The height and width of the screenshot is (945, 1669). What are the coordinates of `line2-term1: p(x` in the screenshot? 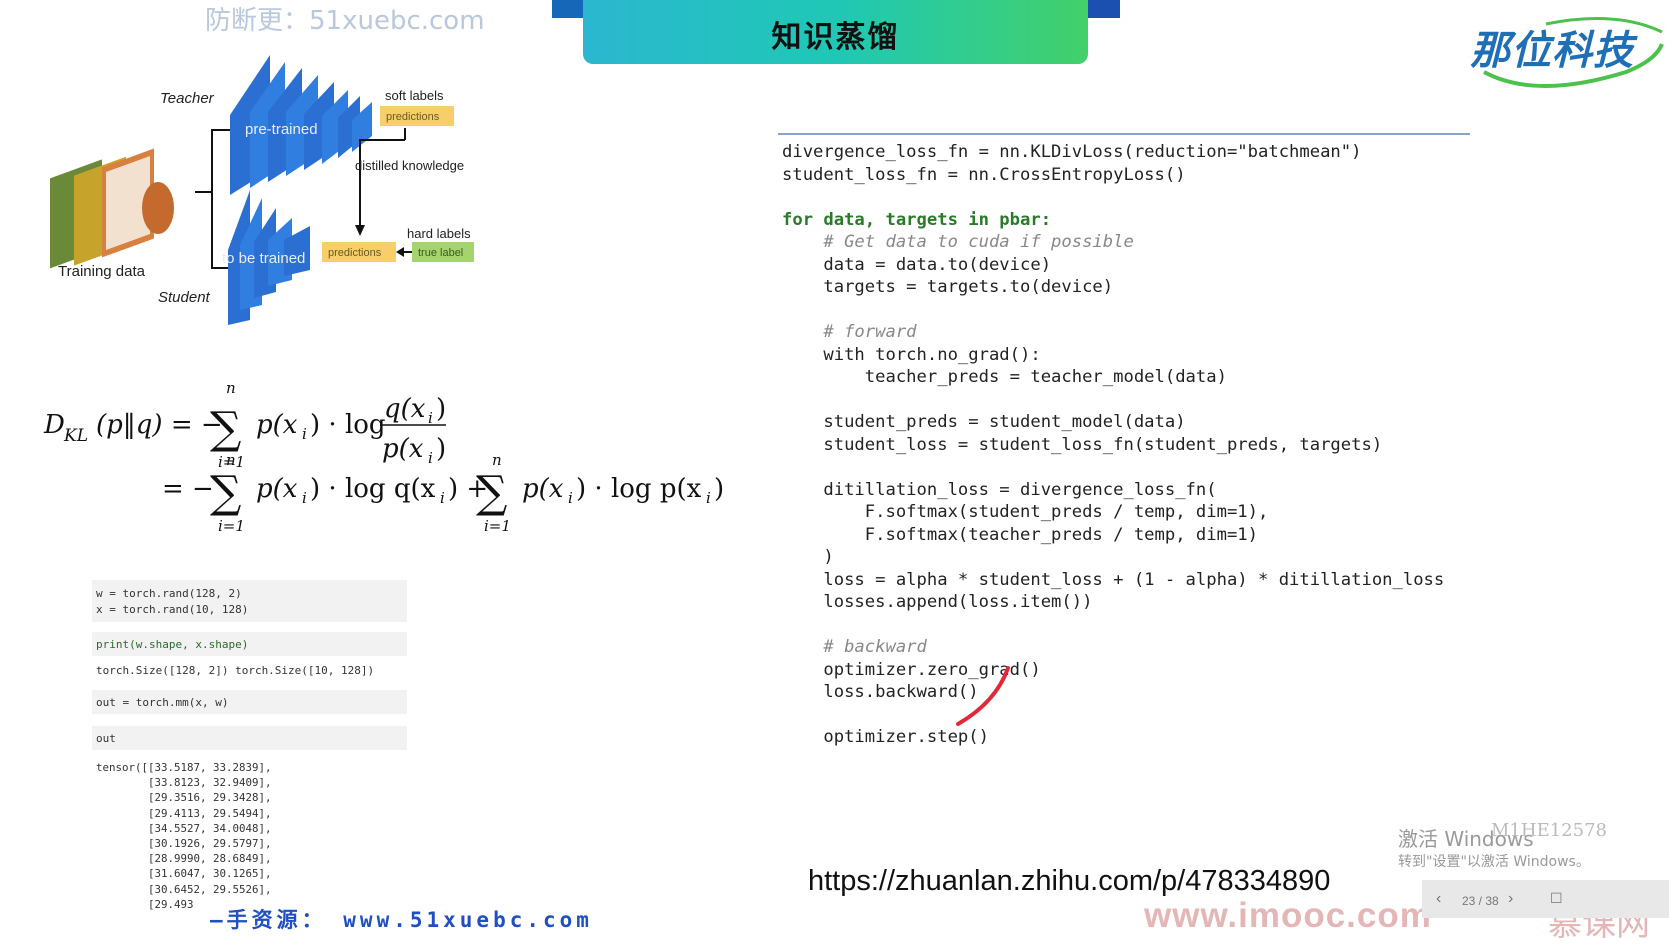 It's located at (277, 489).